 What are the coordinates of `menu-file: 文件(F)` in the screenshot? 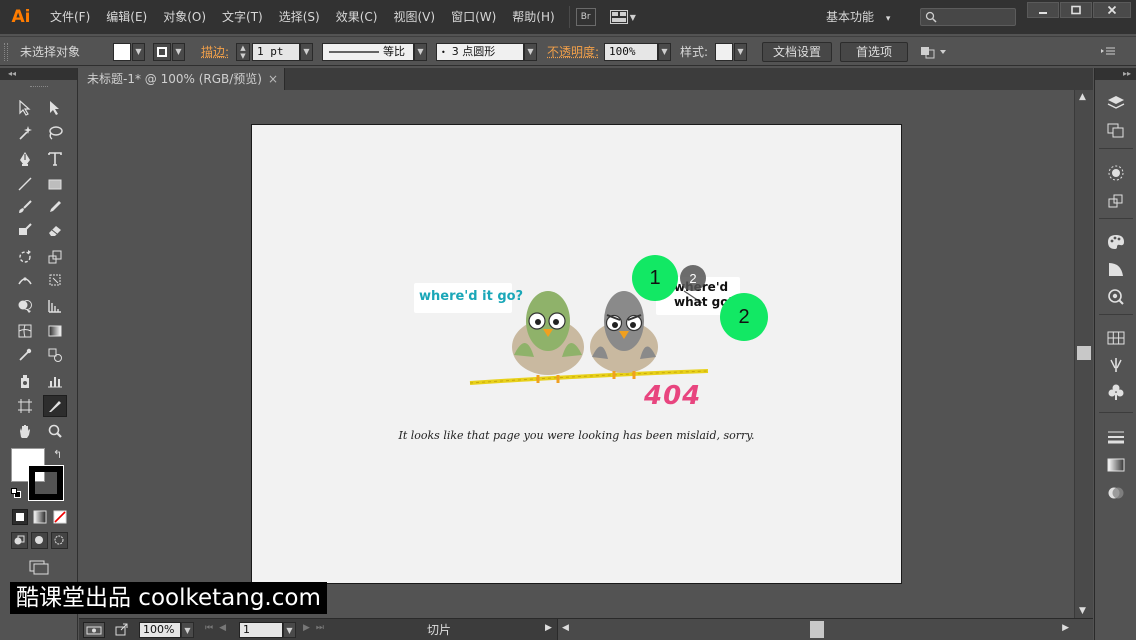 It's located at (70, 17).